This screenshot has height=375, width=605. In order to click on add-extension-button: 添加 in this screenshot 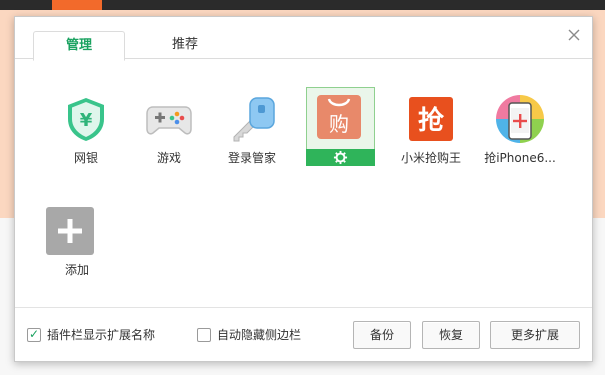, I will do `click(69, 241)`.